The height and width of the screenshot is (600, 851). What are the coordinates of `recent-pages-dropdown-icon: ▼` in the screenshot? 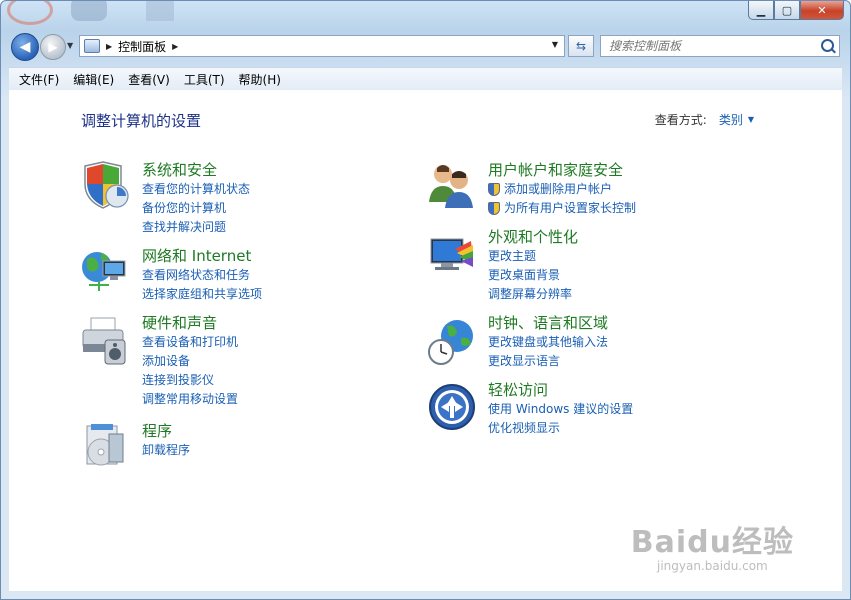 It's located at (70, 45).